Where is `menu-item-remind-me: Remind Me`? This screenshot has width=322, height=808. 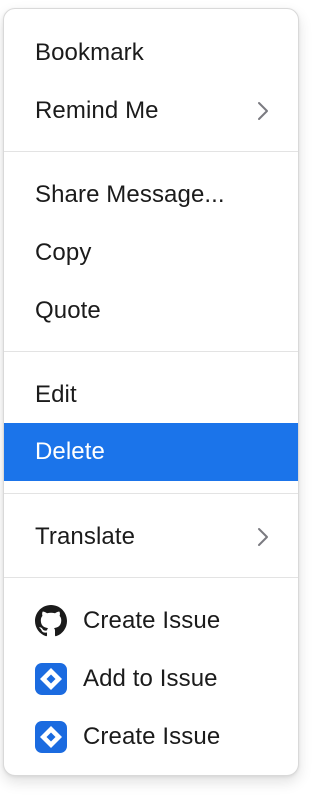
menu-item-remind-me: Remind Me is located at coordinates (151, 111).